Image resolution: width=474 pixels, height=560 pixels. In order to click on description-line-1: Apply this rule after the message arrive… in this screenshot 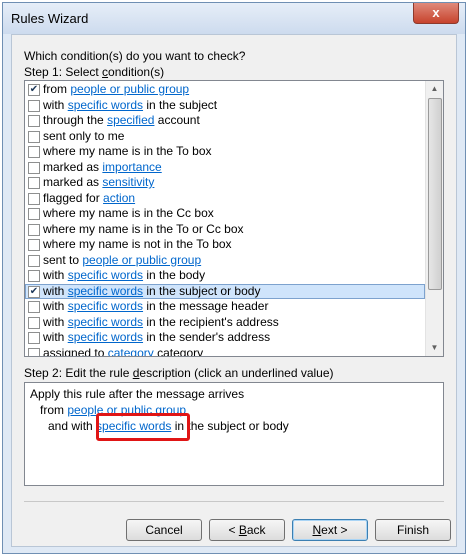, I will do `click(137, 394)`.